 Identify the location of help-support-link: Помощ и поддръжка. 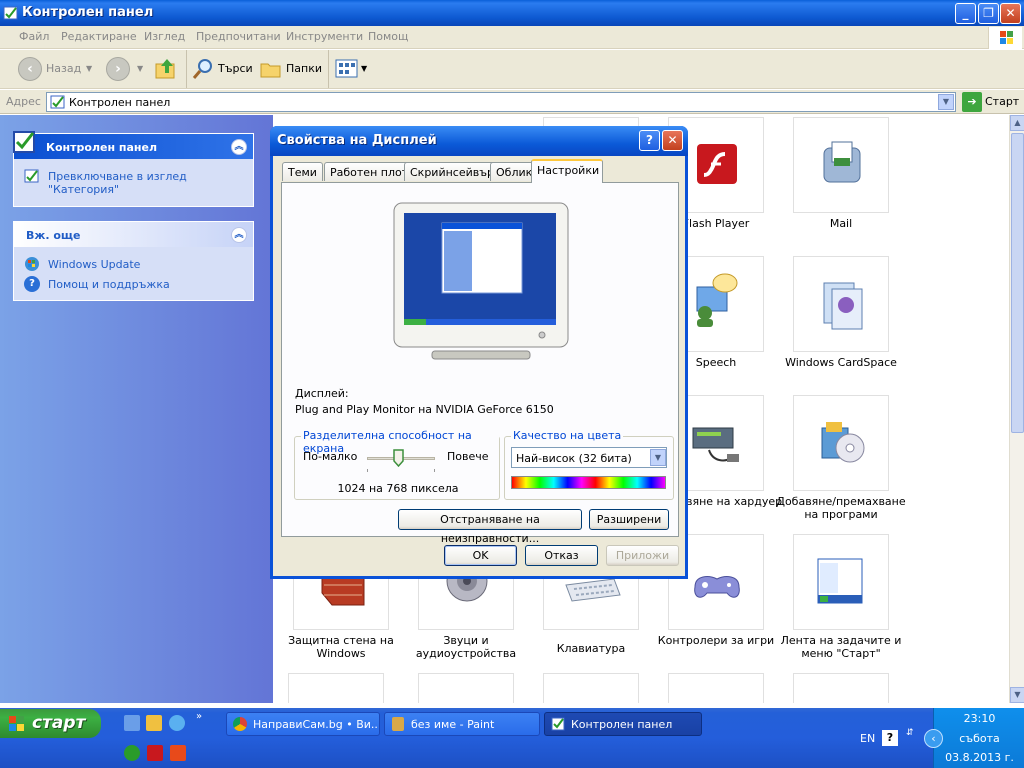
(109, 284).